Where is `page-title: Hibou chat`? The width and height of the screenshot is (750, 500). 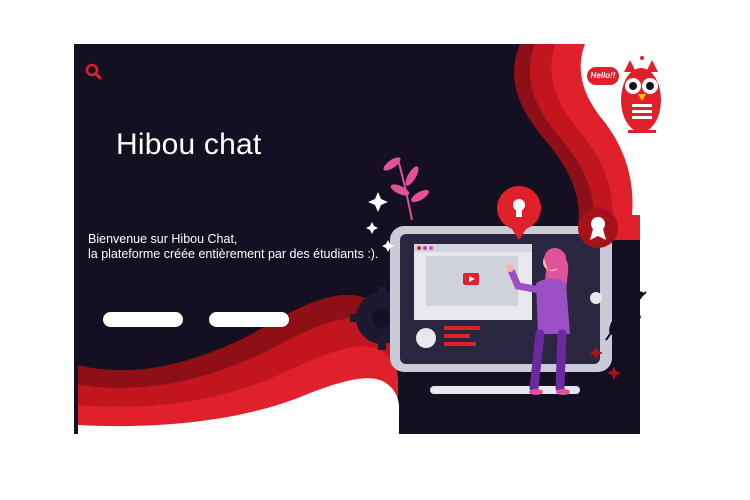 page-title: Hibou chat is located at coordinates (189, 144).